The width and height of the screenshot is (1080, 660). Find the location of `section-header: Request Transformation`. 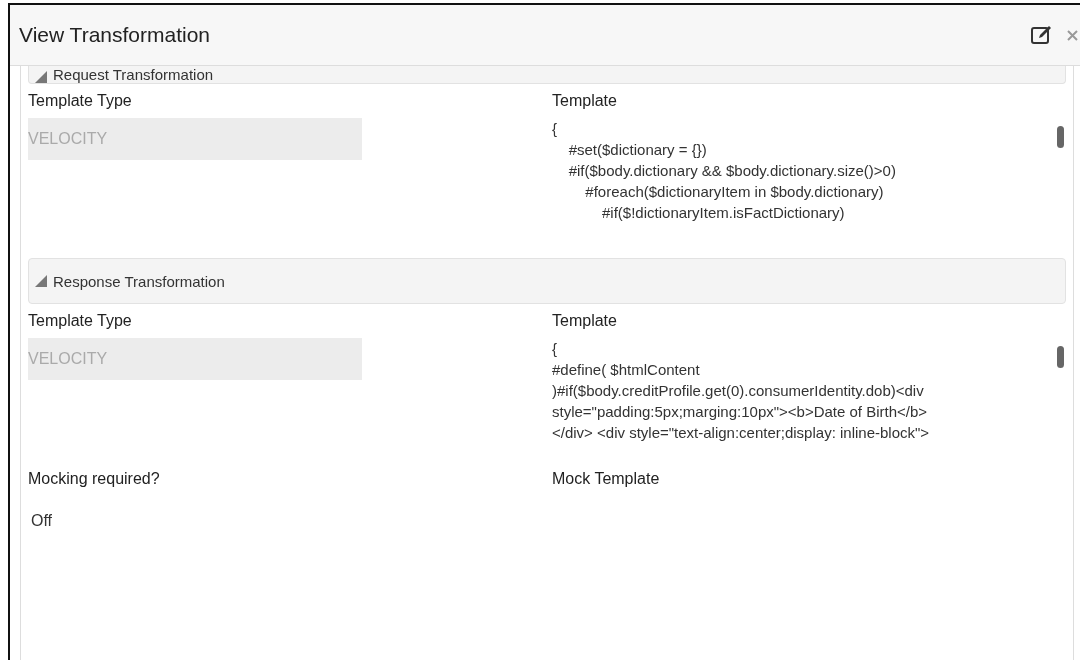

section-header: Request Transformation is located at coordinates (547, 75).